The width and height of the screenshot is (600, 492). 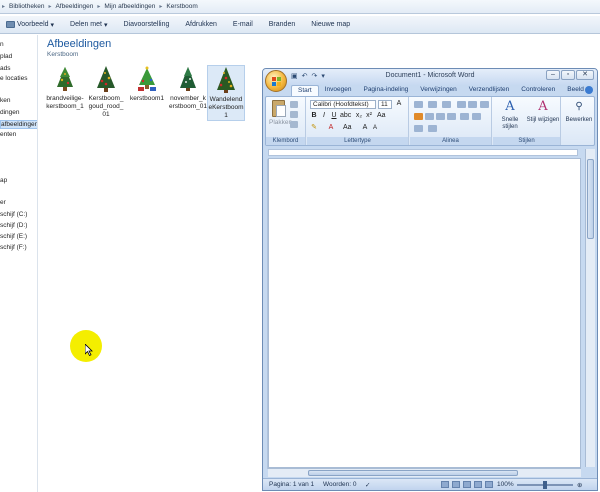 What do you see at coordinates (568, 75) in the screenshot?
I see `maximize-button: ▫` at bounding box center [568, 75].